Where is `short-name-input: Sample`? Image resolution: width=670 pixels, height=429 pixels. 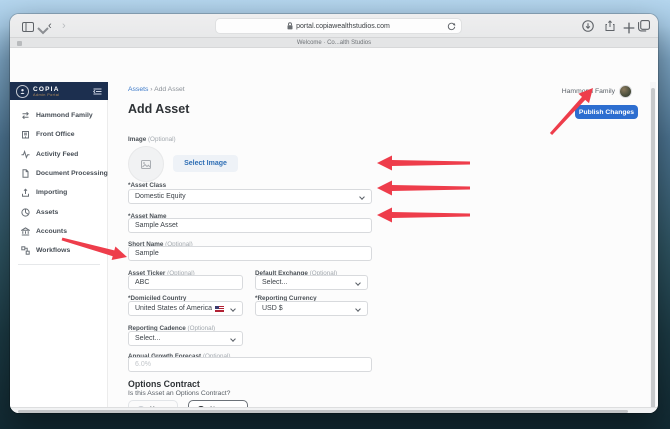
short-name-input: Sample is located at coordinates (250, 253).